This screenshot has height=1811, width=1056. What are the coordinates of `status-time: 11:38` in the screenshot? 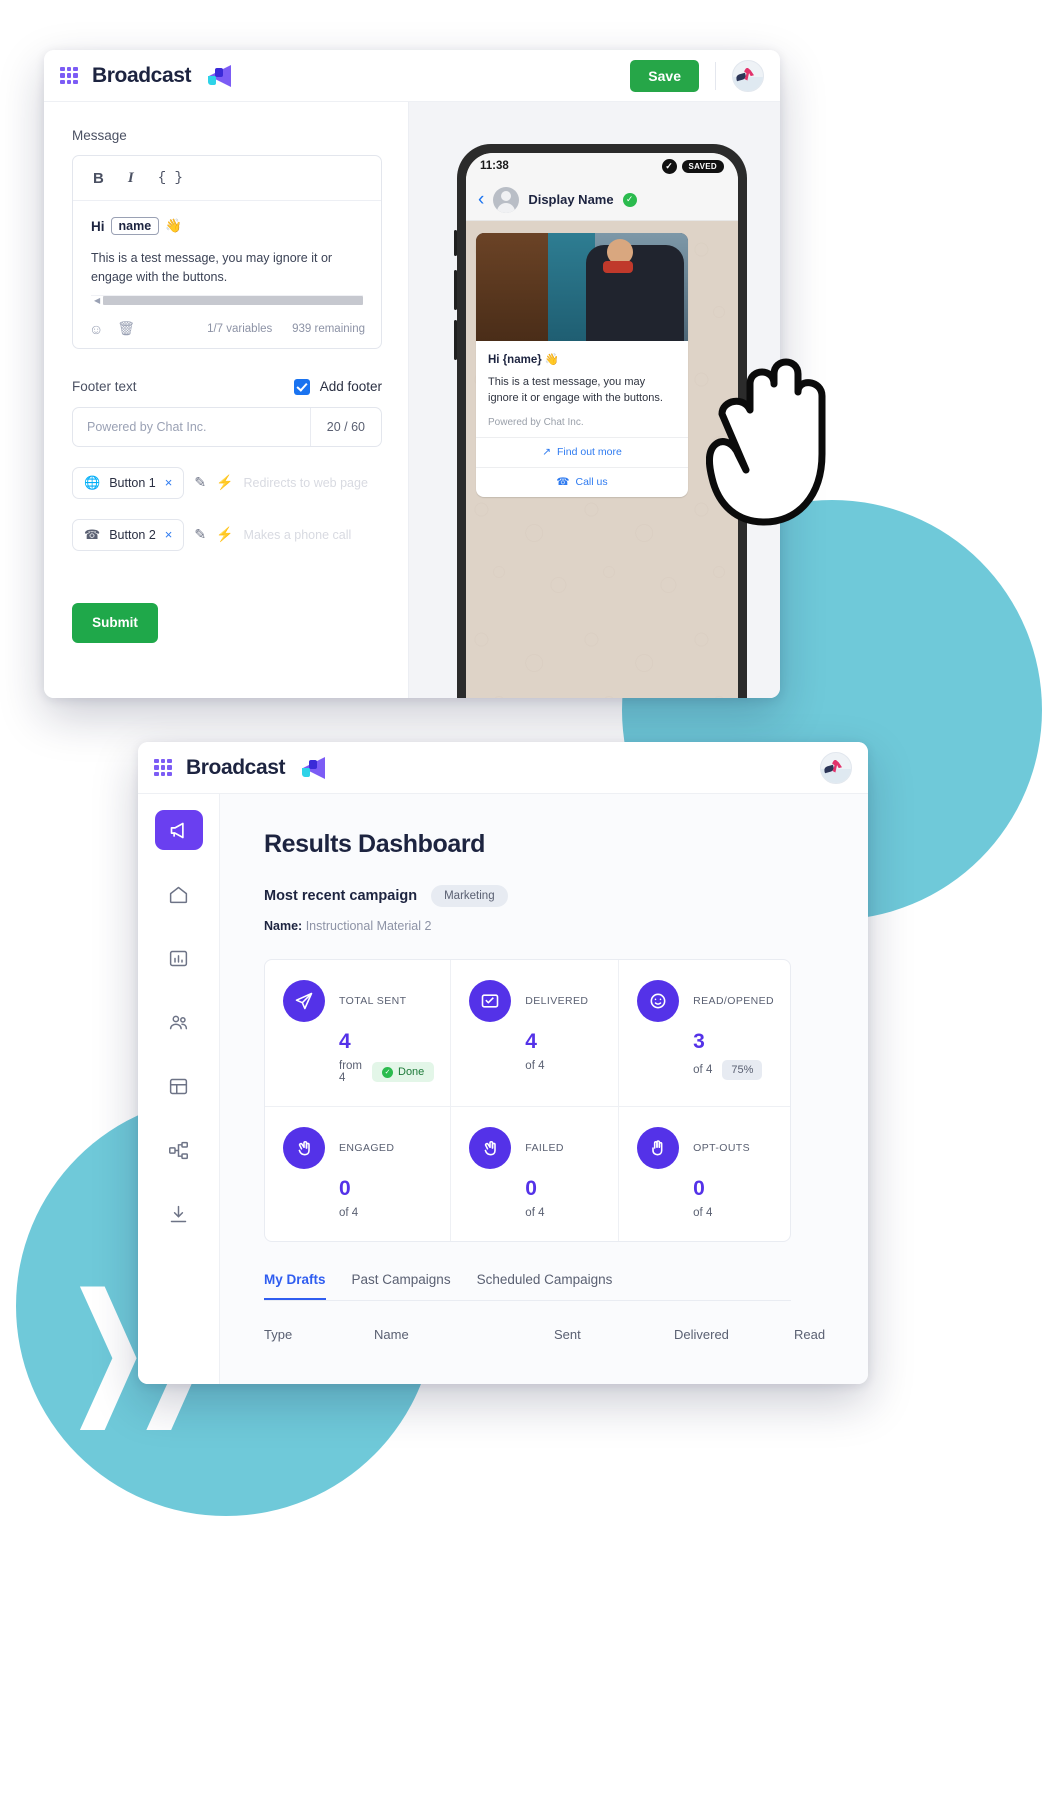 It's located at (494, 166).